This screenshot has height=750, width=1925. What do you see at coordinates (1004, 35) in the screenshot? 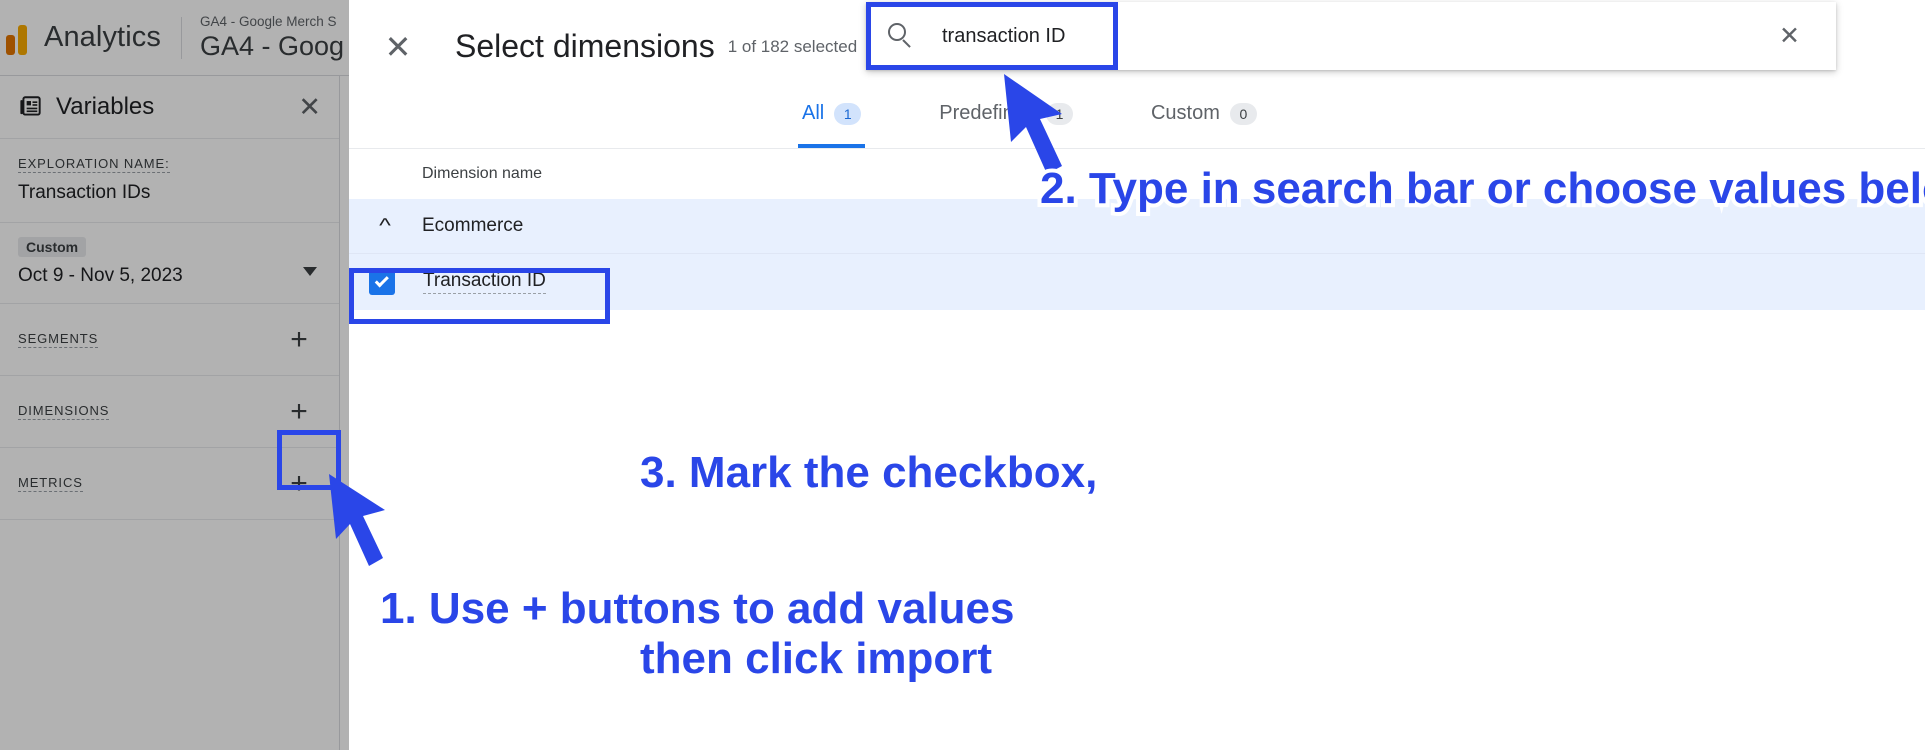
I see `search-input-value: transaction ID` at bounding box center [1004, 35].